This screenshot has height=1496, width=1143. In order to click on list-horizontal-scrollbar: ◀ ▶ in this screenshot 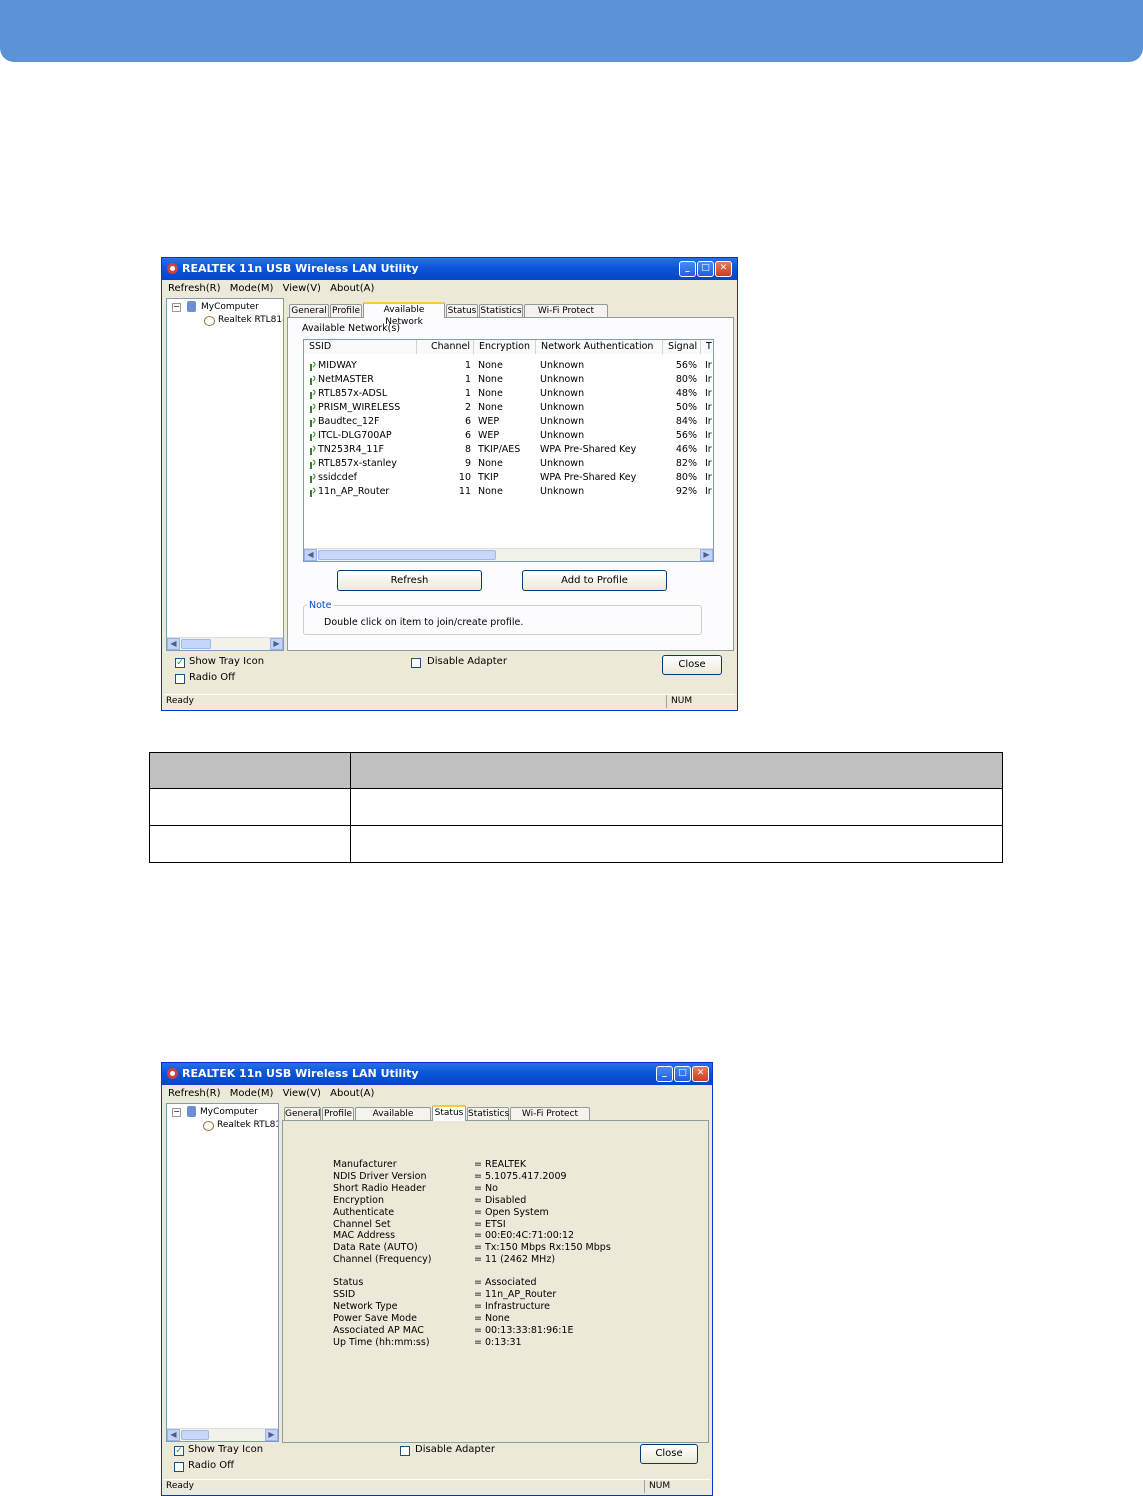, I will do `click(508, 554)`.